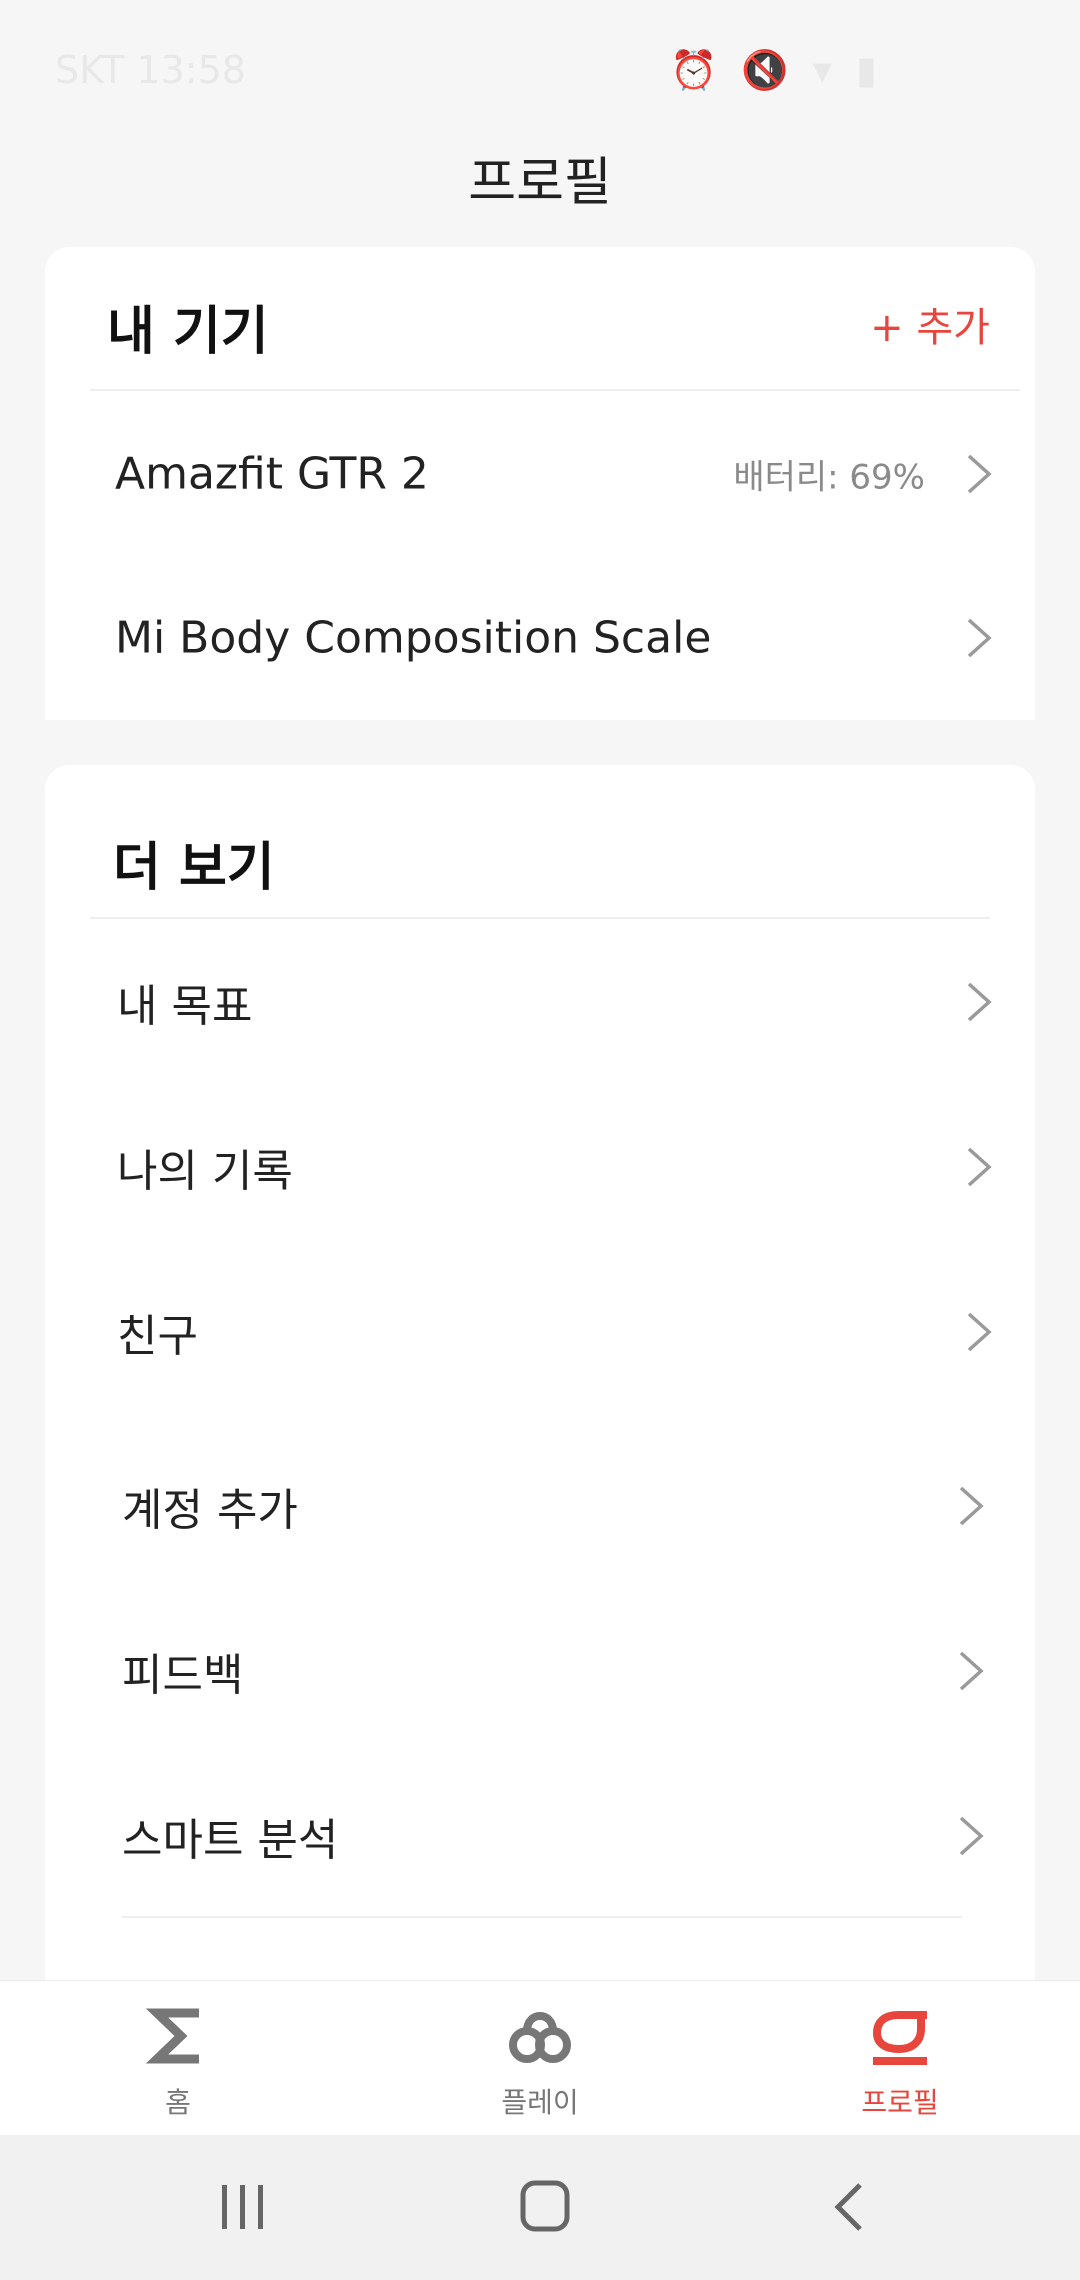 Image resolution: width=1080 pixels, height=2280 pixels. I want to click on status-bar: SKT 13:58 ⏰ 🔇 ▾ ▮, so click(540, 70).